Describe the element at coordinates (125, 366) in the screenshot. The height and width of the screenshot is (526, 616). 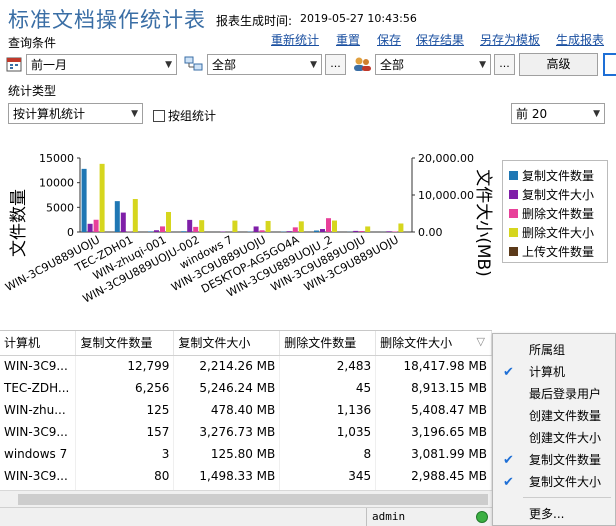
I see `table-cell: 12,799` at that location.